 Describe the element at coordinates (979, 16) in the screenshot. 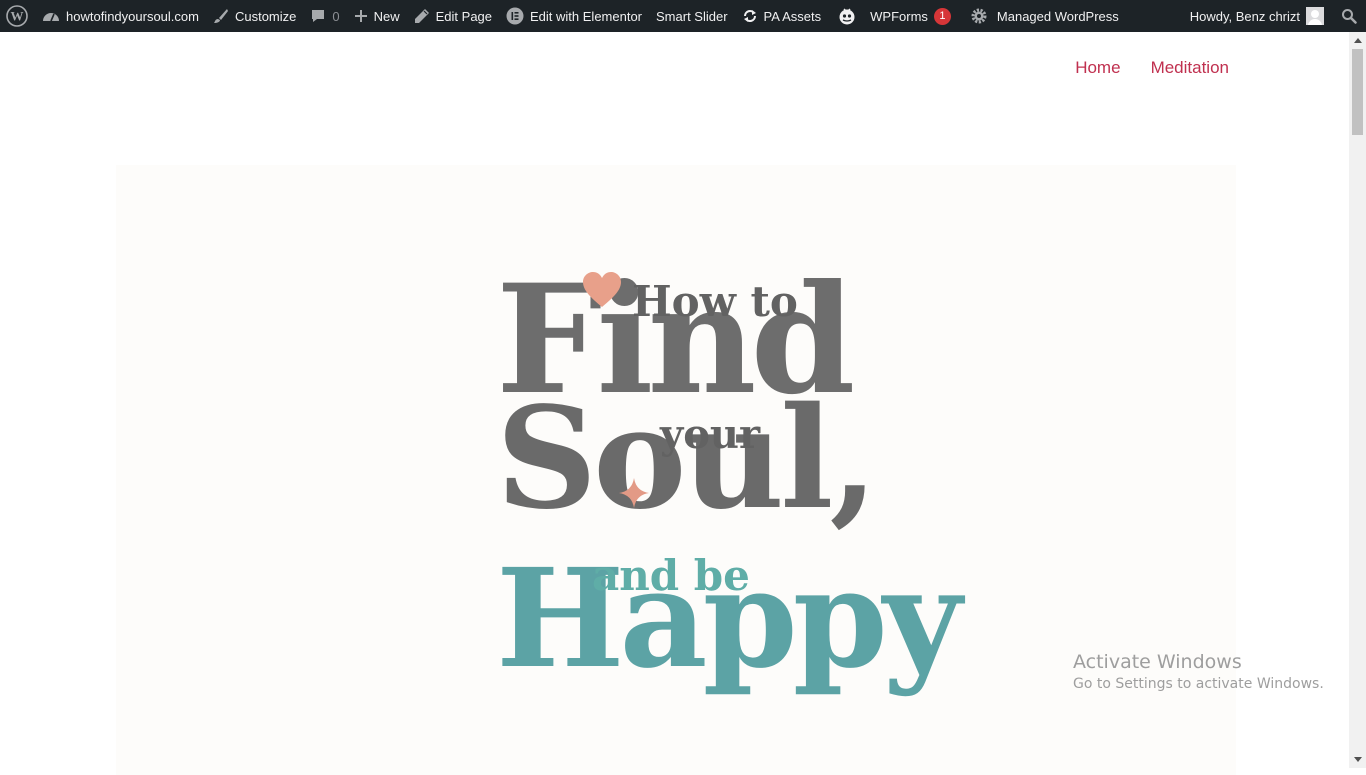

I see `gear-icon` at that location.